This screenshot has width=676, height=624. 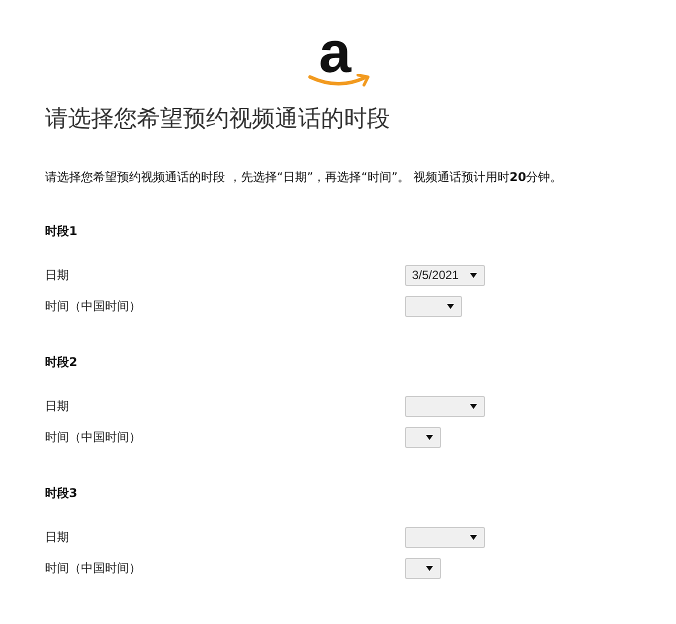 What do you see at coordinates (304, 177) in the screenshot?
I see `instructions-text: 请选择您希望预约视频通话的时段 ，先选择“日期”，再选择“时间”。 视频通话预计用时20分钟。` at bounding box center [304, 177].